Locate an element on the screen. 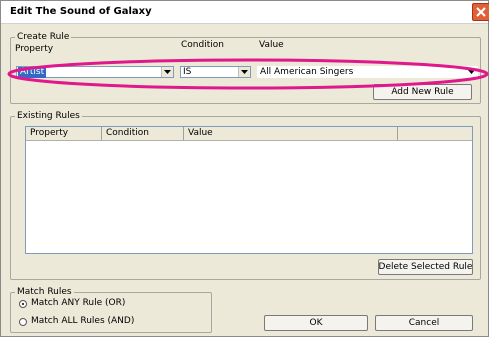 Image resolution: width=489 pixels, height=338 pixels. condition-dropdown-value: IS is located at coordinates (187, 72).